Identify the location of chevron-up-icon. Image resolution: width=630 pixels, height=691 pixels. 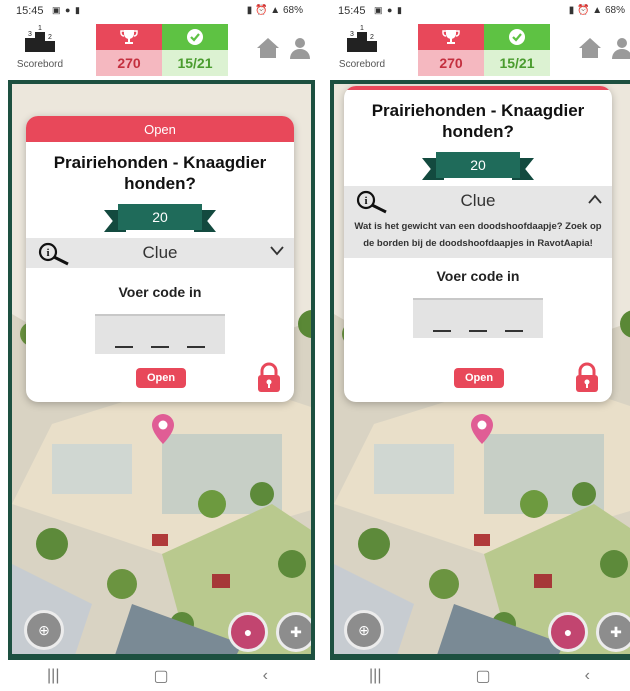
(595, 199).